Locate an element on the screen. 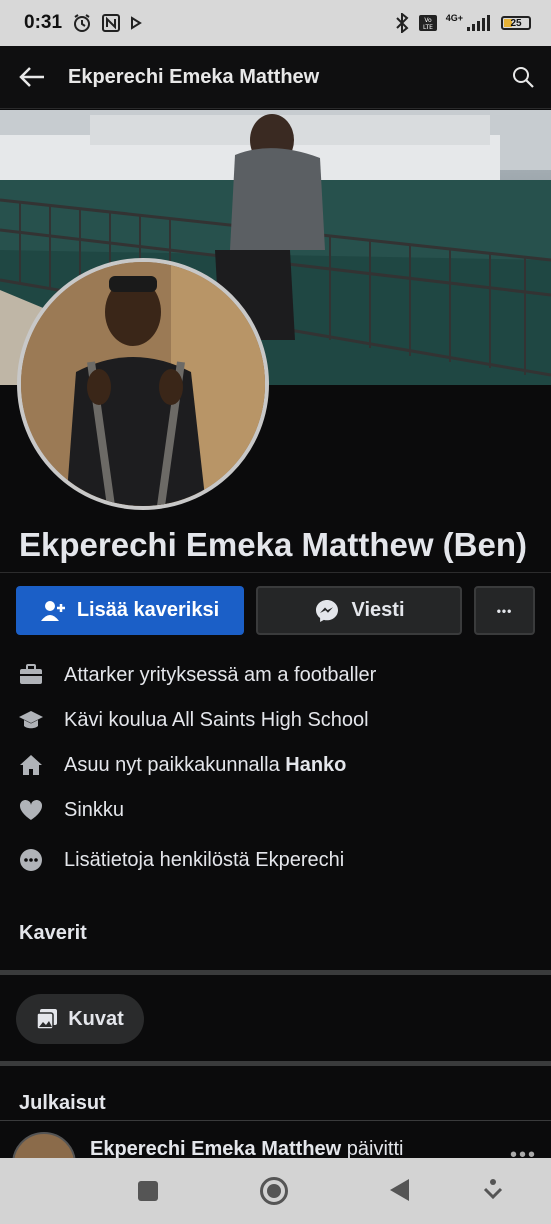 The height and width of the screenshot is (1224, 551). about-work-text: Attarker yrityksessä am a footballer is located at coordinates (220, 674).